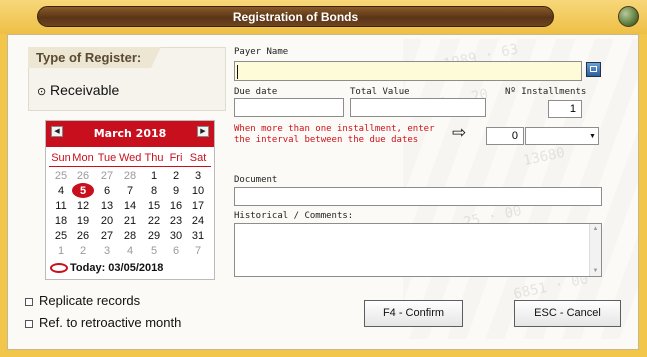 Image resolution: width=647 pixels, height=357 pixels. I want to click on comments-scrollbar: ▲ ▼, so click(595, 250).